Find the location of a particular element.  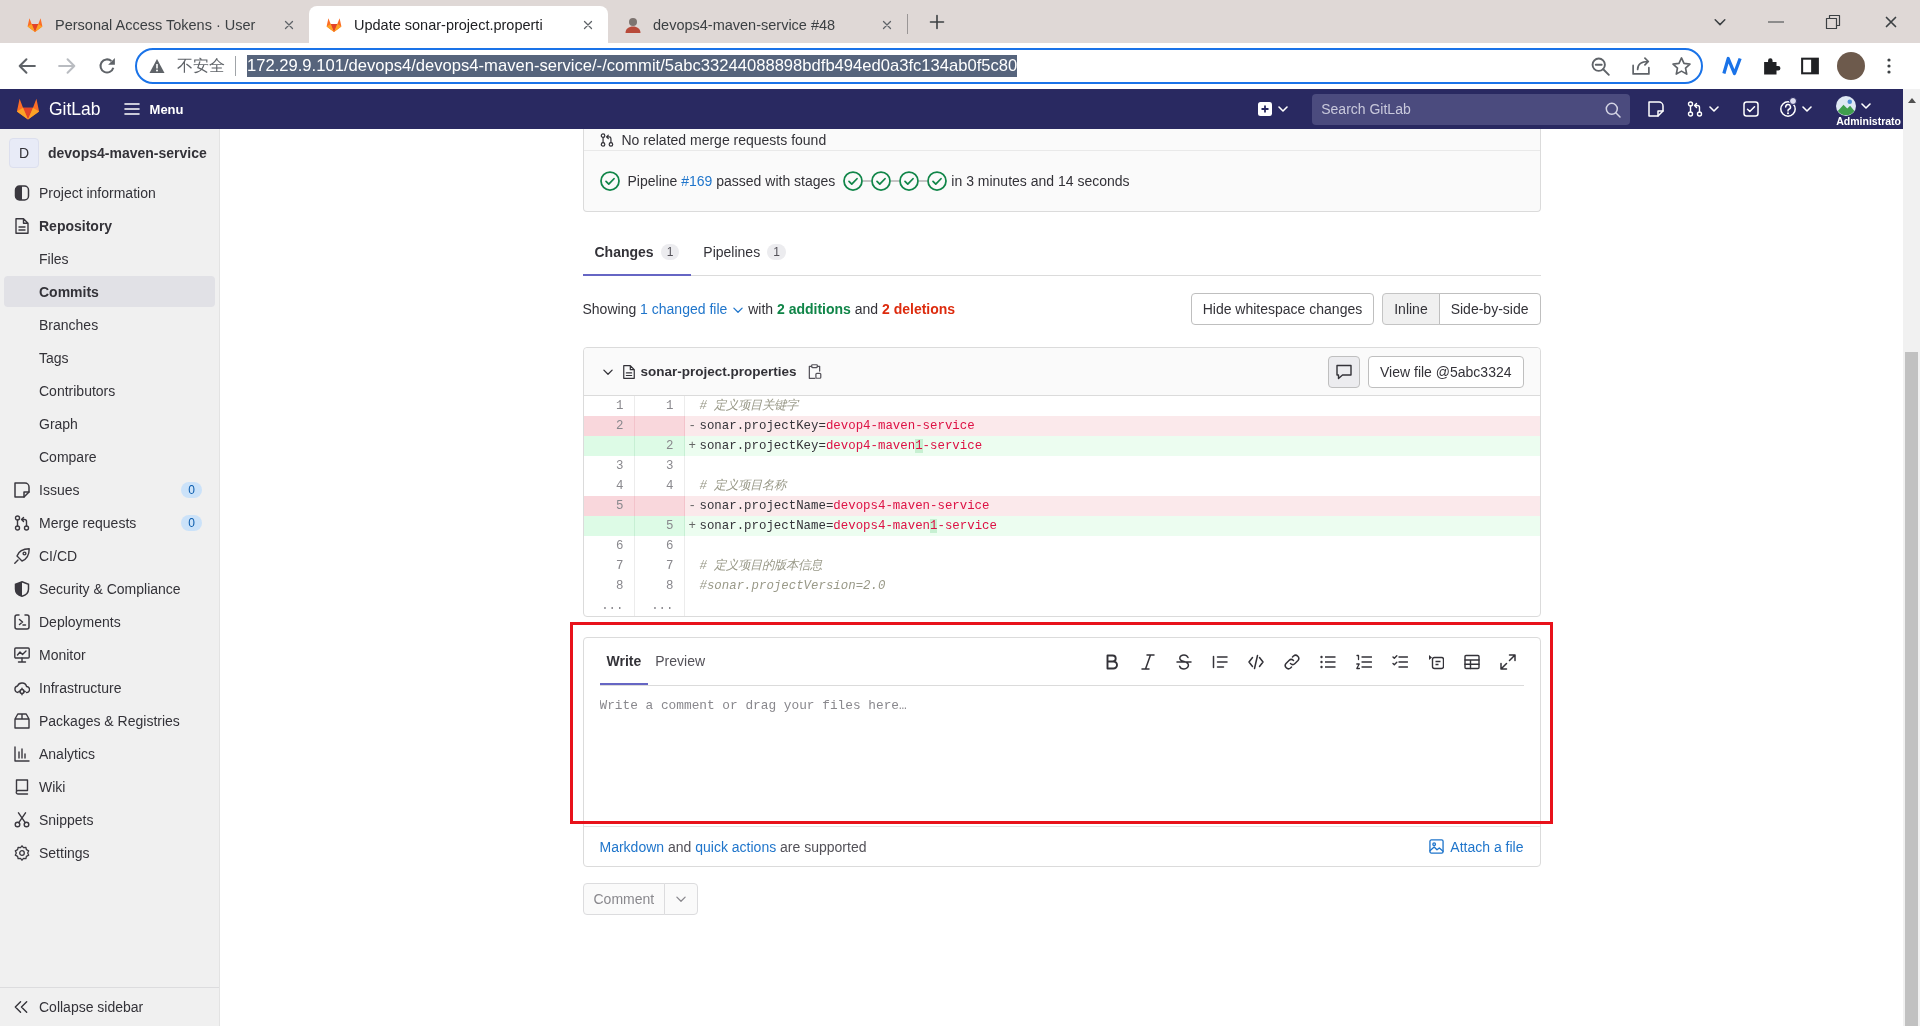

comment-toggle-button is located at coordinates (1344, 371).